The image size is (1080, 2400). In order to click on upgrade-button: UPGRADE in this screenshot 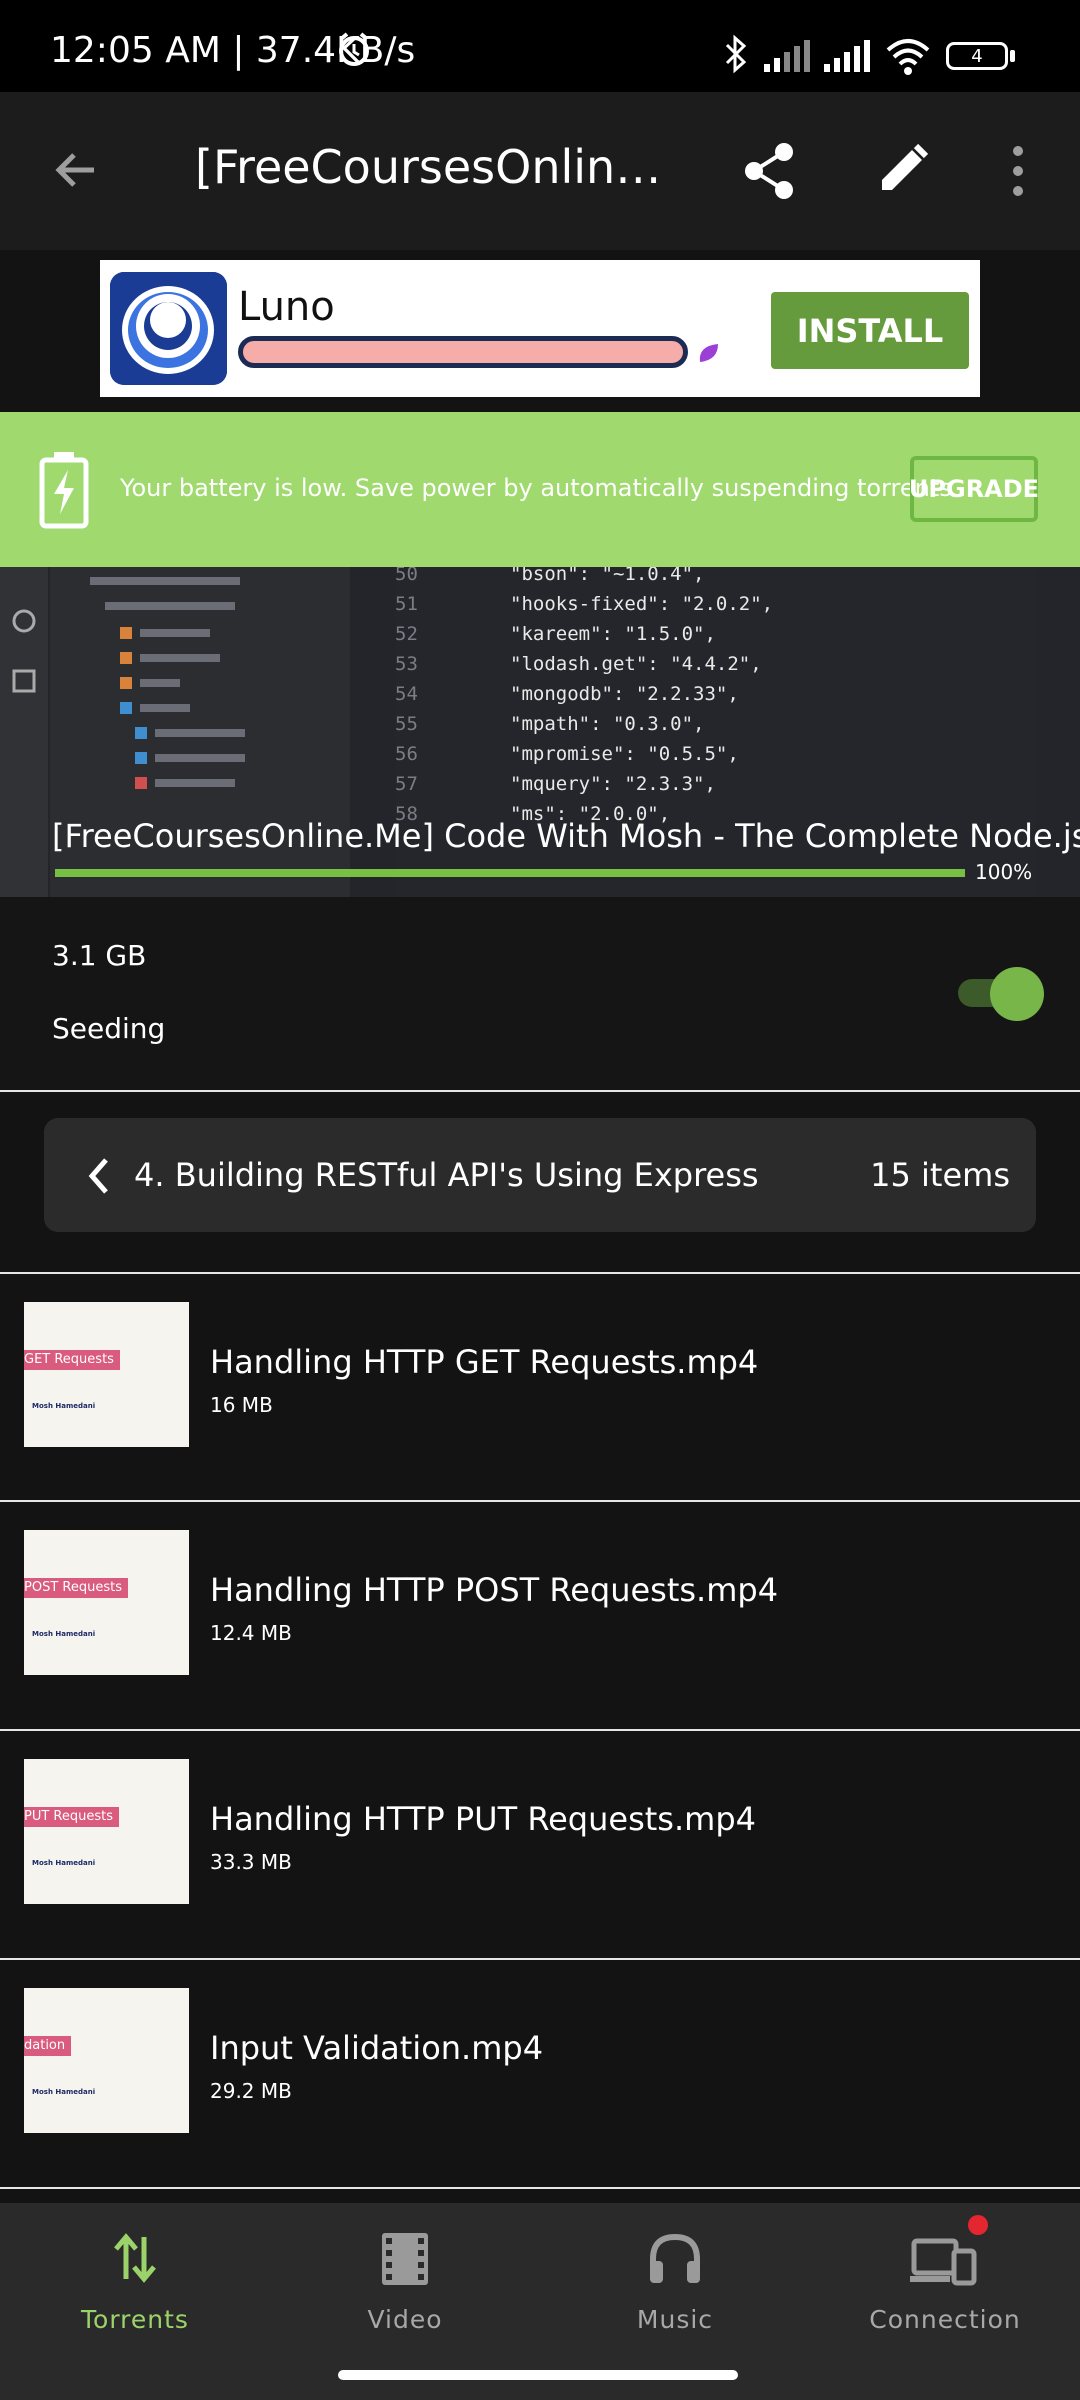, I will do `click(974, 489)`.